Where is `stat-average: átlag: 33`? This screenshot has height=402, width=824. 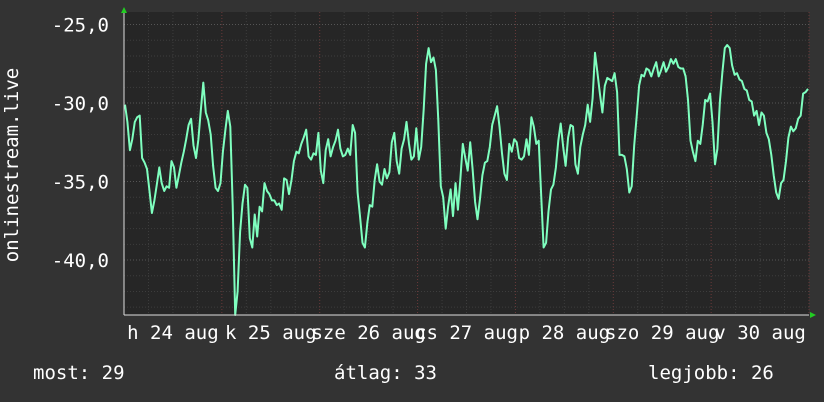 stat-average: átlag: 33 is located at coordinates (385, 373).